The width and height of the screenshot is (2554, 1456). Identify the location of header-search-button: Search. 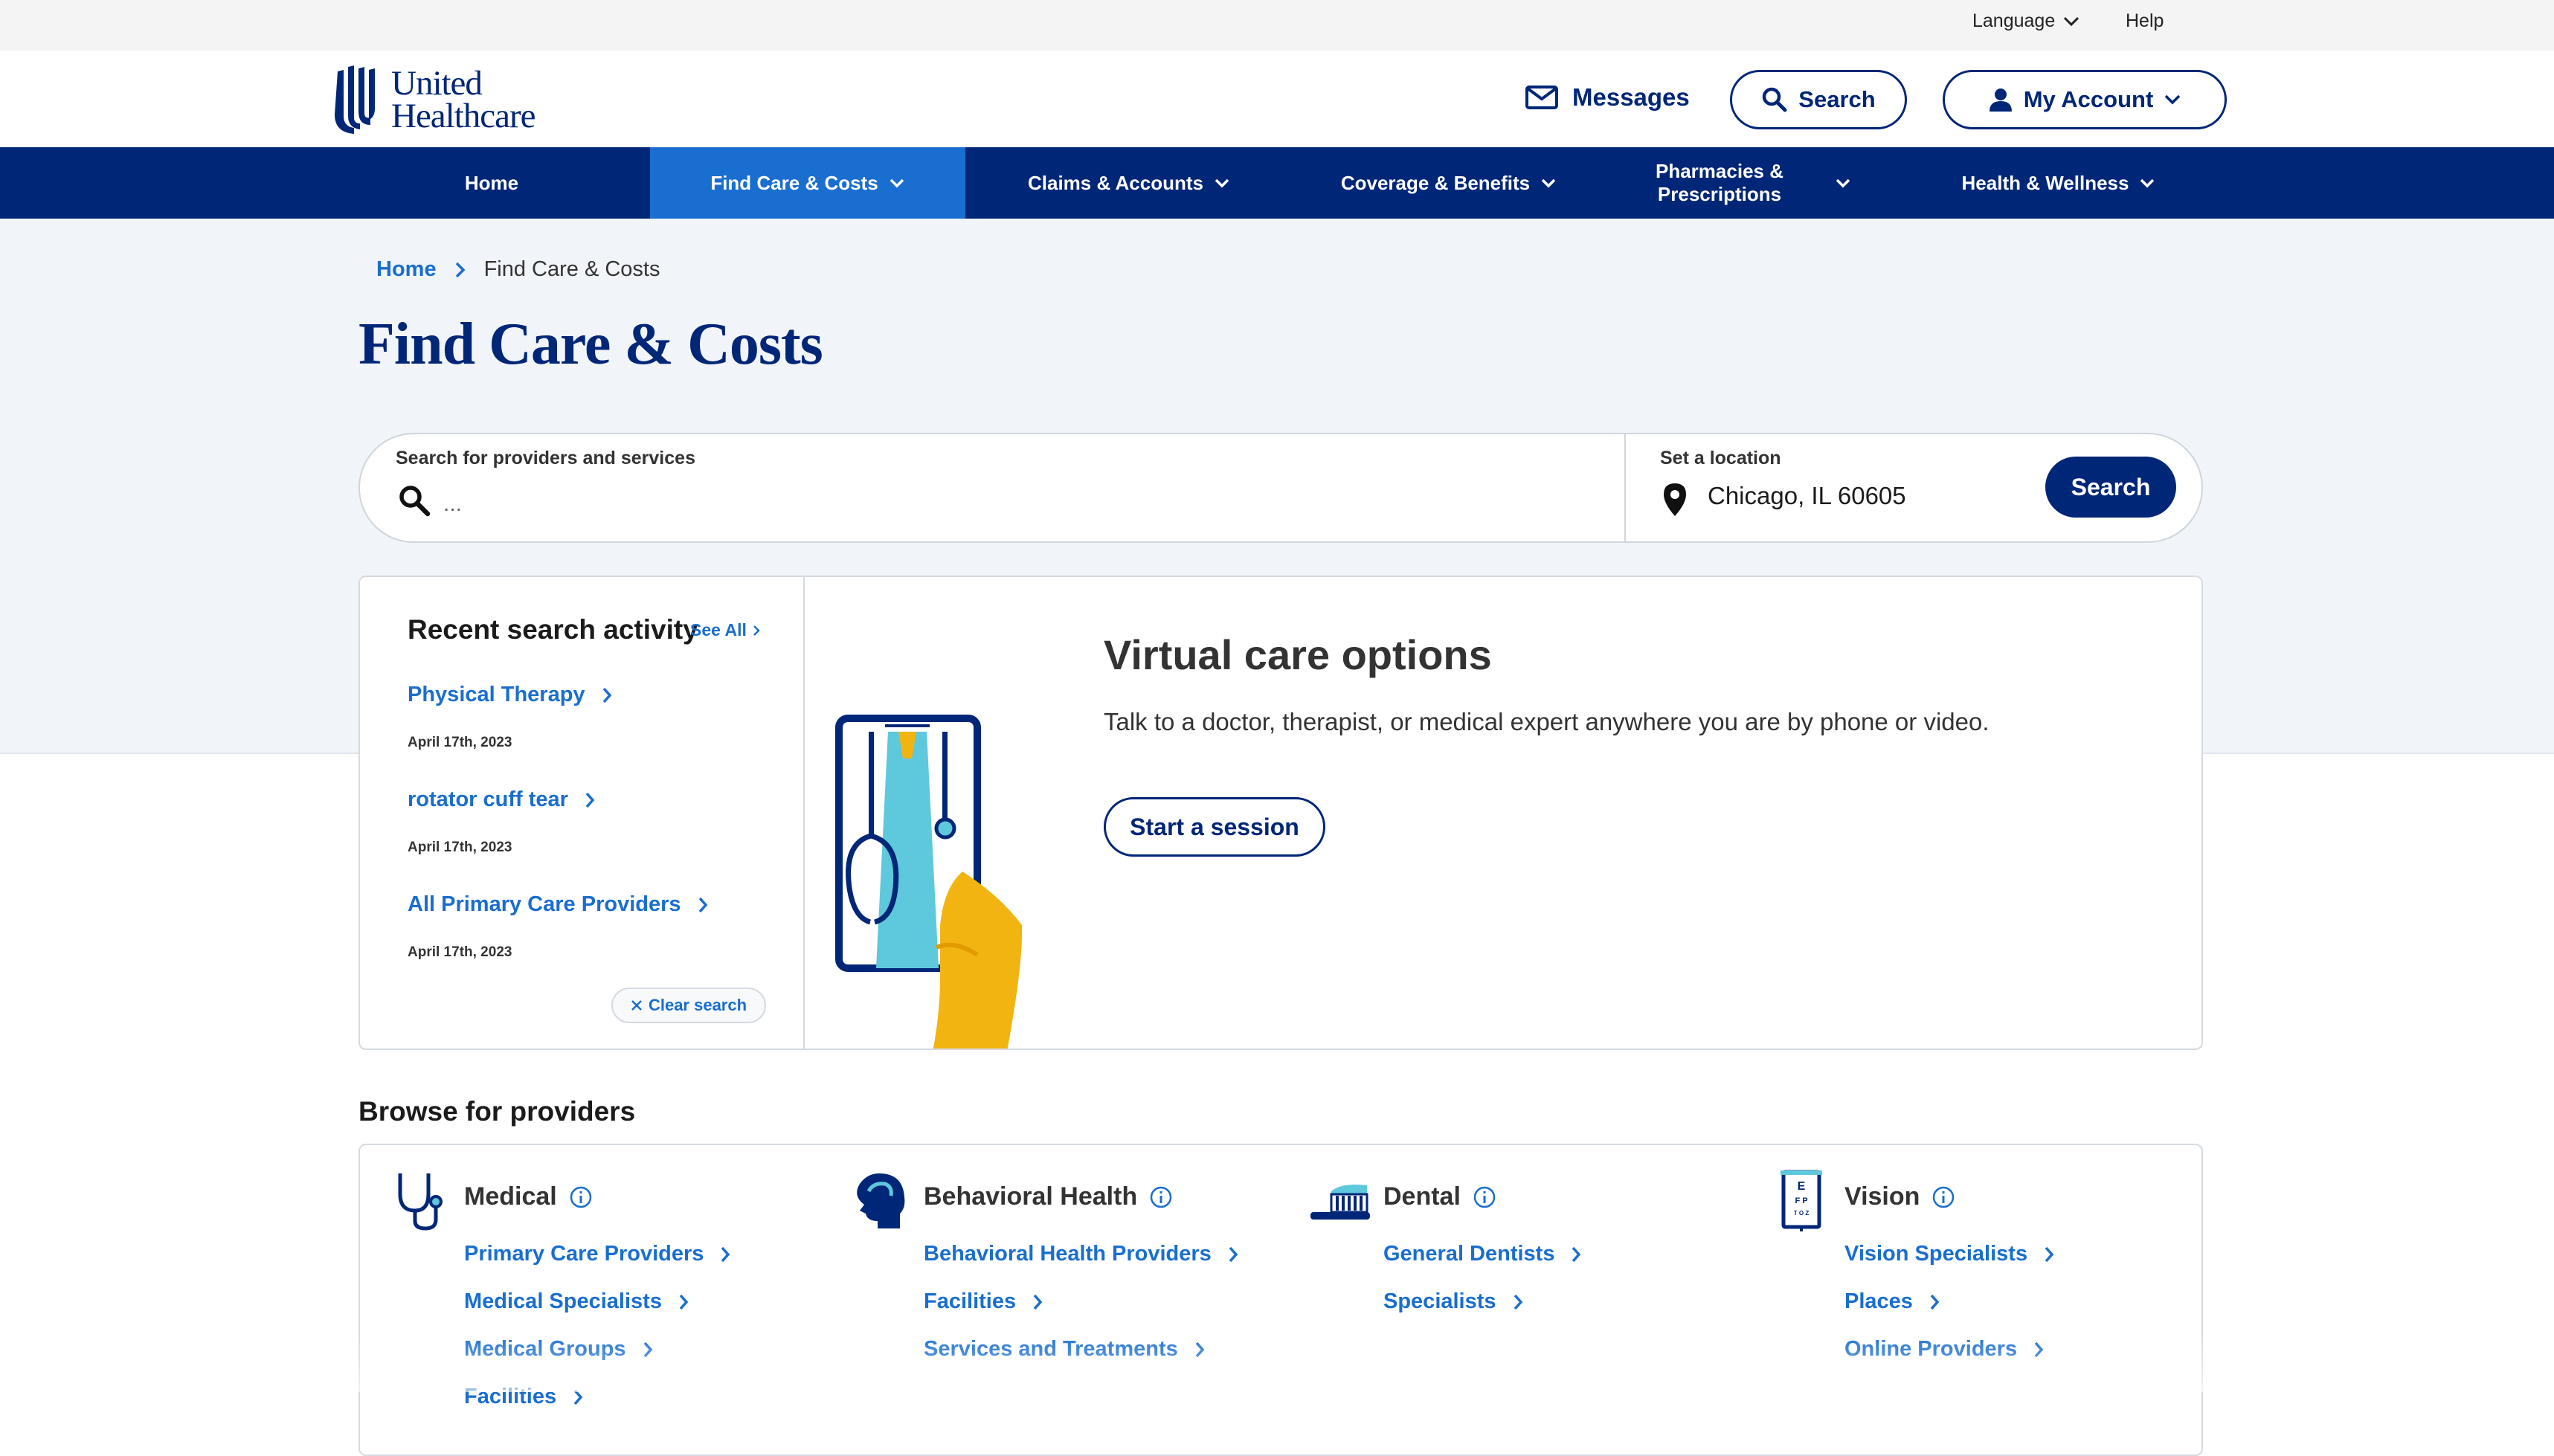
(1818, 100).